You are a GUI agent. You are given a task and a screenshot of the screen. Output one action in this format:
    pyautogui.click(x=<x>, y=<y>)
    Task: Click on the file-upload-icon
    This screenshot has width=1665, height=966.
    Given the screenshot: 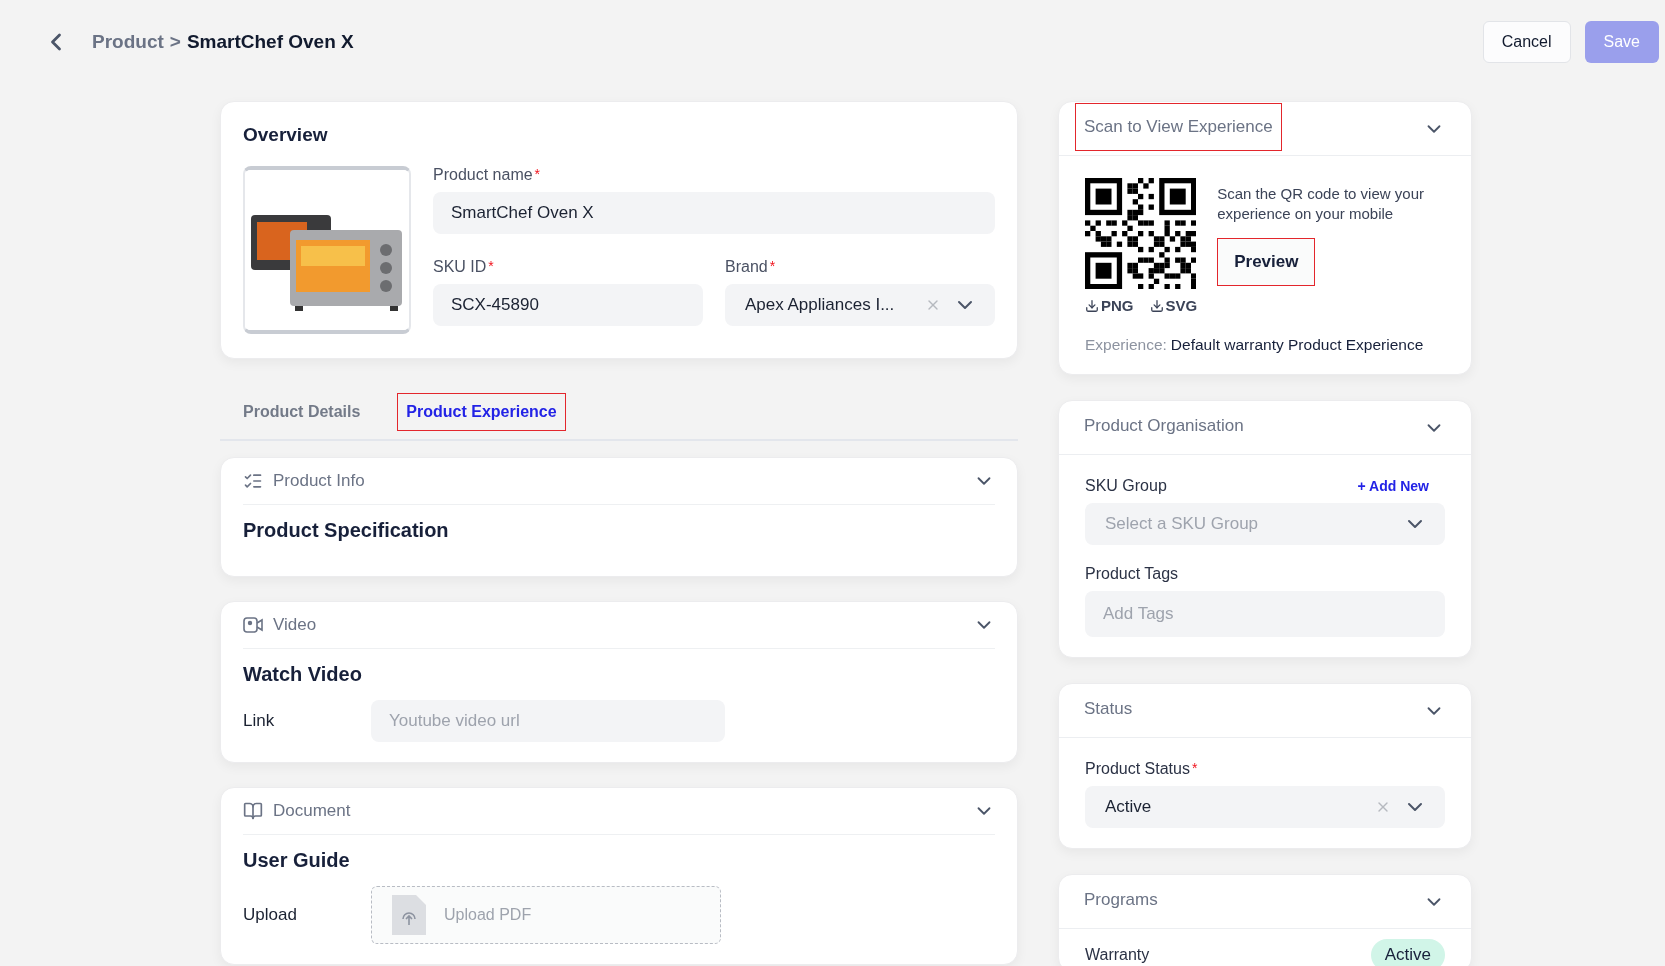 What is the action you would take?
    pyautogui.click(x=409, y=915)
    